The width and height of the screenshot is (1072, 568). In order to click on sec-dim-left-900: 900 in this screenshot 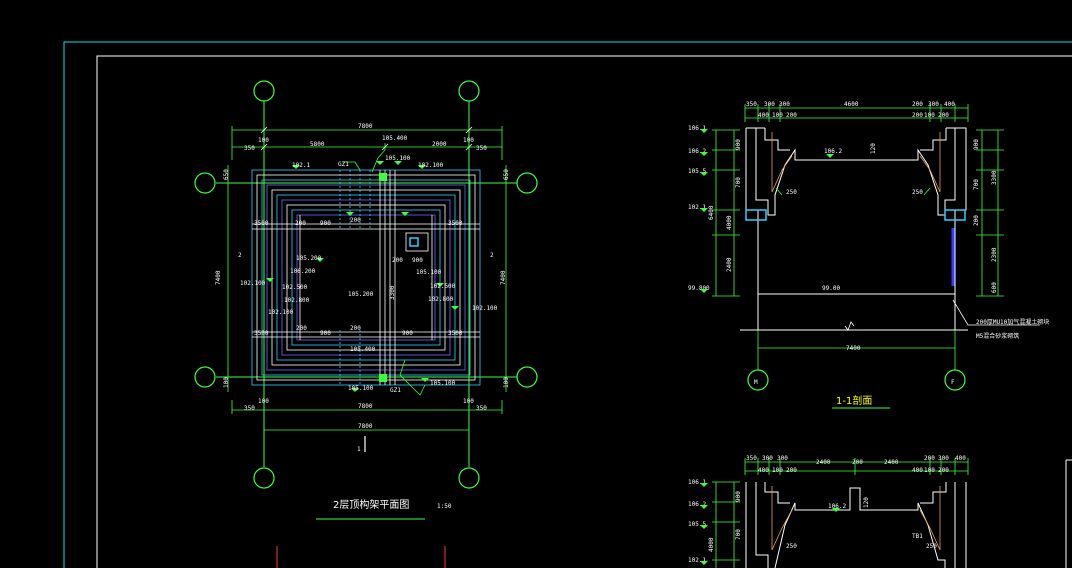, I will do `click(738, 144)`.